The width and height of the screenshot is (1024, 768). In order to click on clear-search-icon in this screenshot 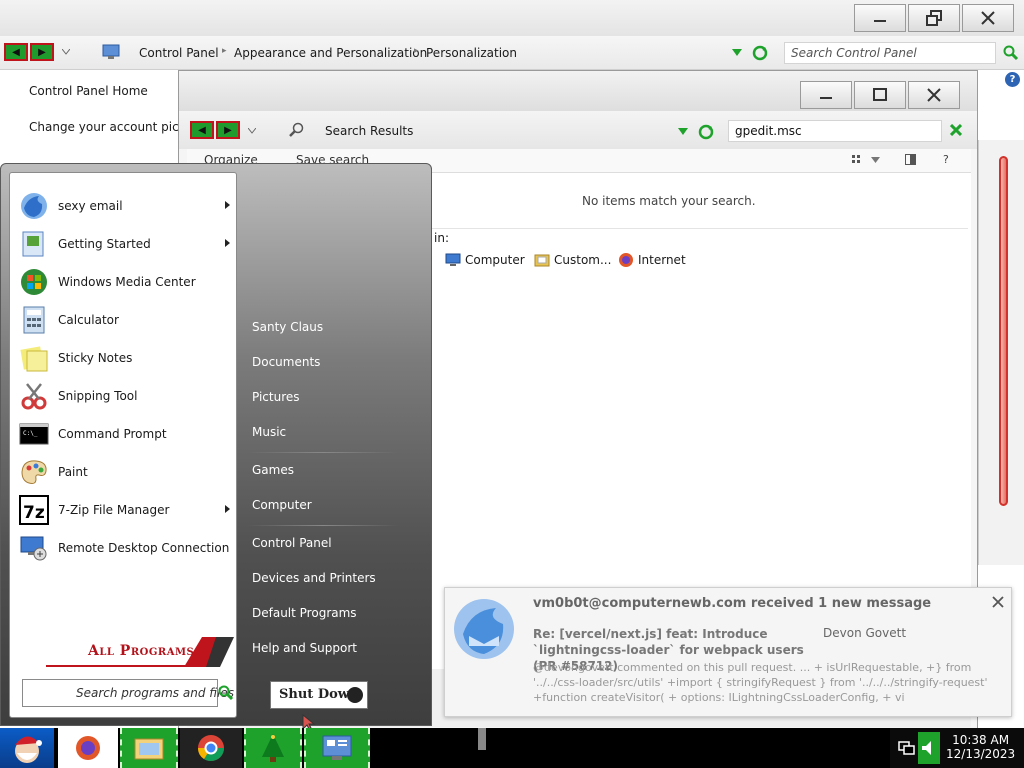, I will do `click(956, 130)`.